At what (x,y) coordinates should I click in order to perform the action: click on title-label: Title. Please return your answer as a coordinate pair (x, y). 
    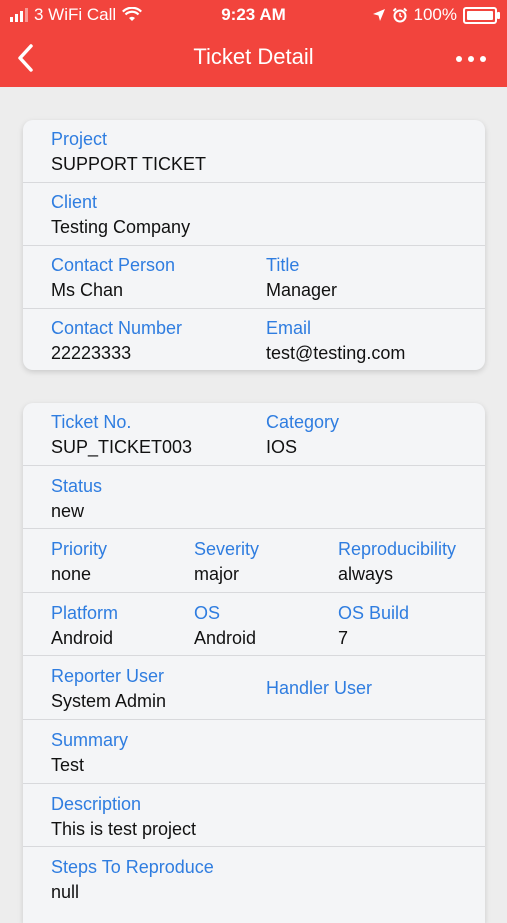
    Looking at the image, I should click on (283, 265).